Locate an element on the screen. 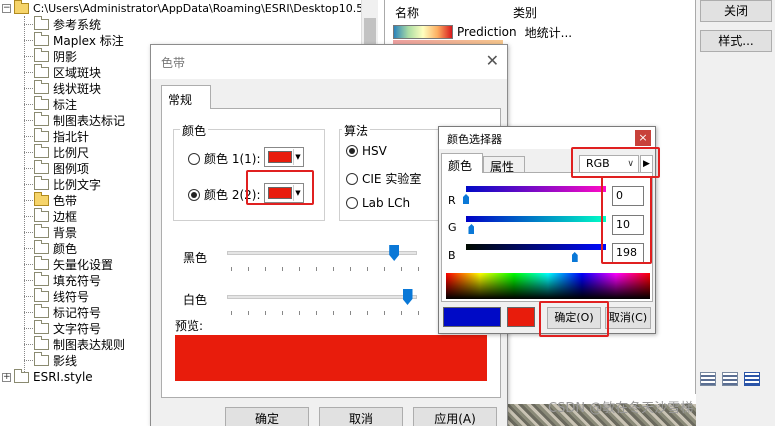 The height and width of the screenshot is (426, 775). watermark: CSDN @敏在冬天沙雪梯 is located at coordinates (621, 408).